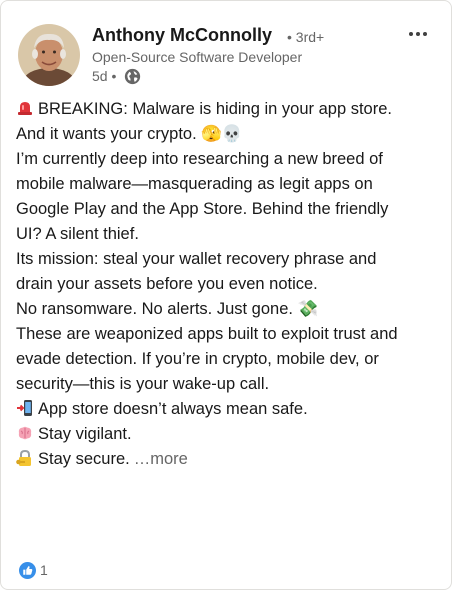  Describe the element at coordinates (100, 76) in the screenshot. I see `post-time: 5d` at that location.